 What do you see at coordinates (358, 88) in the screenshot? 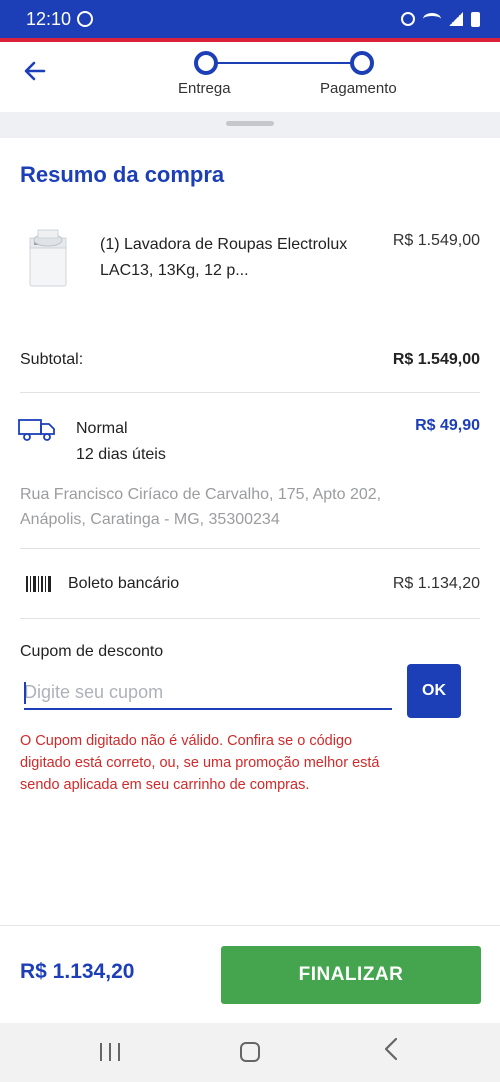
I see `step-payment-label: Pagamento` at bounding box center [358, 88].